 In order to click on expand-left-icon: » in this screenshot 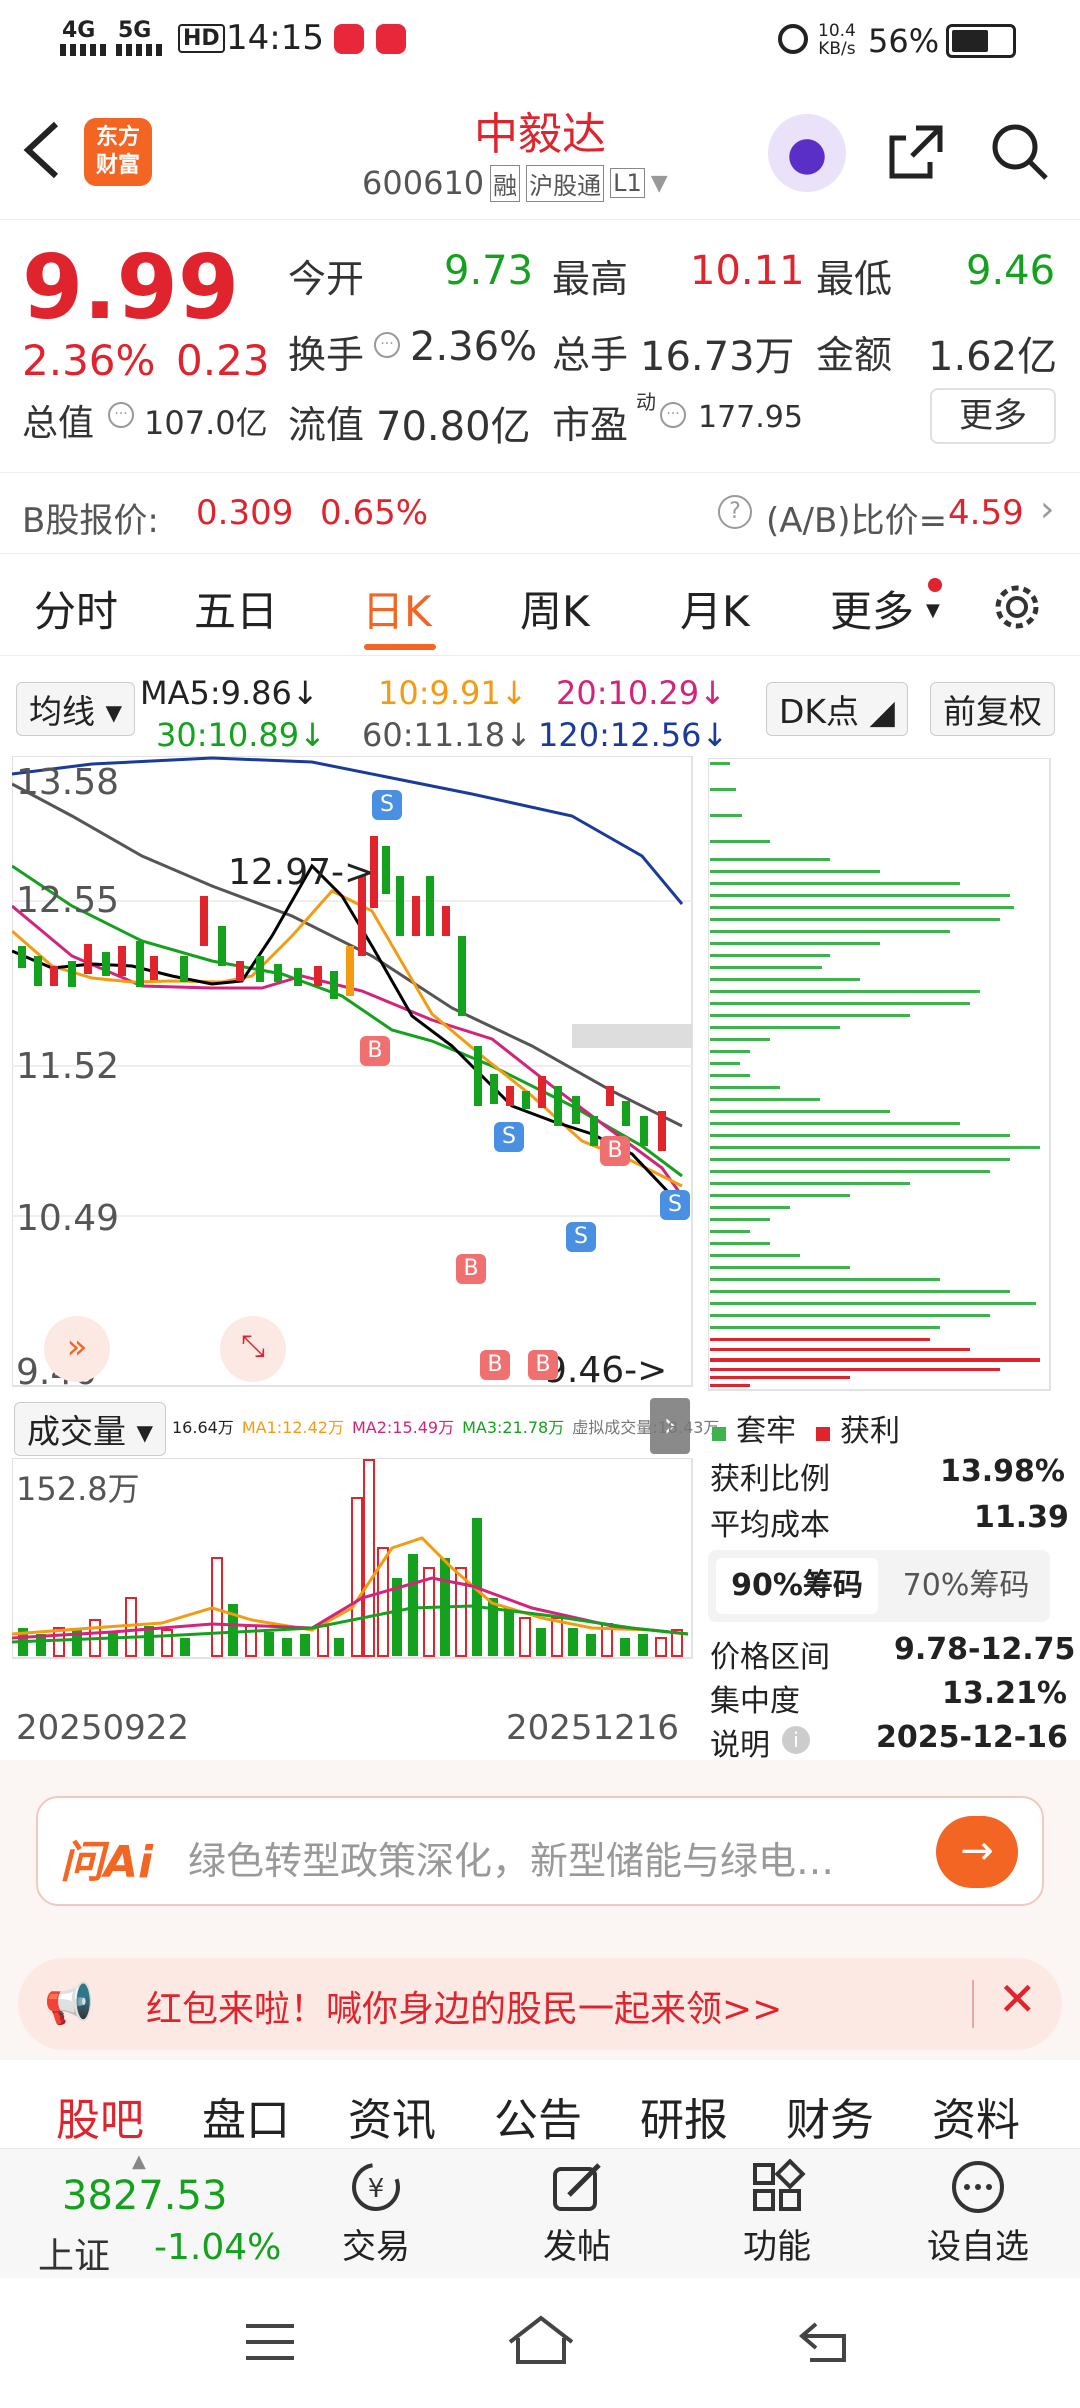, I will do `click(77, 1349)`.